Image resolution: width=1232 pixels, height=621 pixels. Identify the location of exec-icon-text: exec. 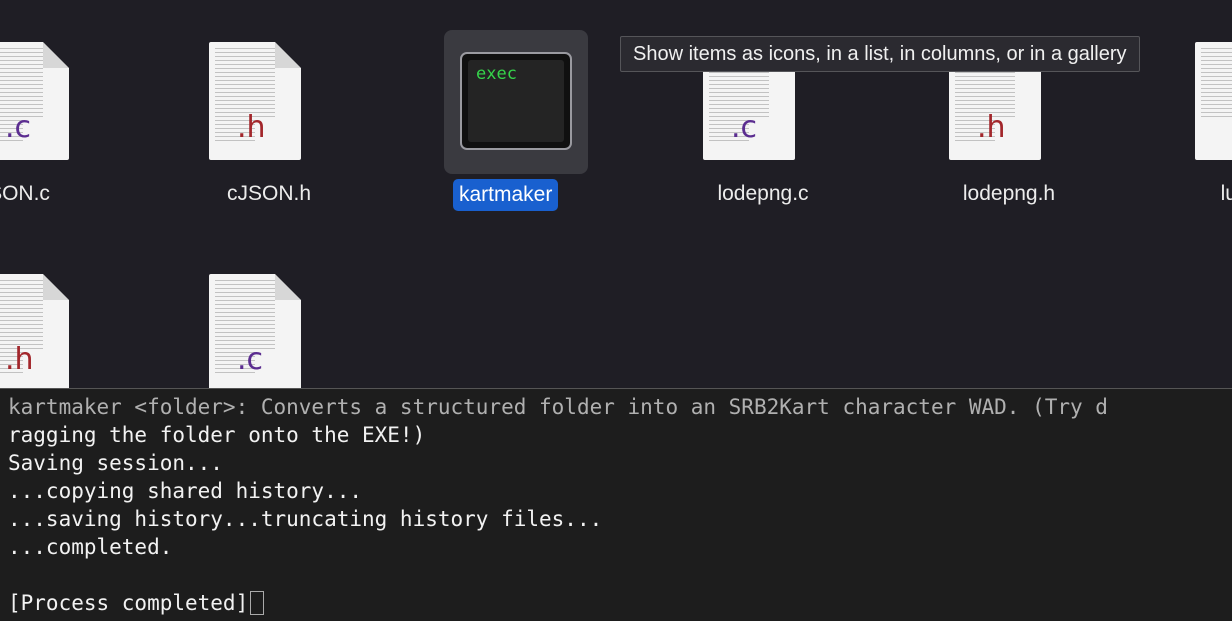
(496, 74).